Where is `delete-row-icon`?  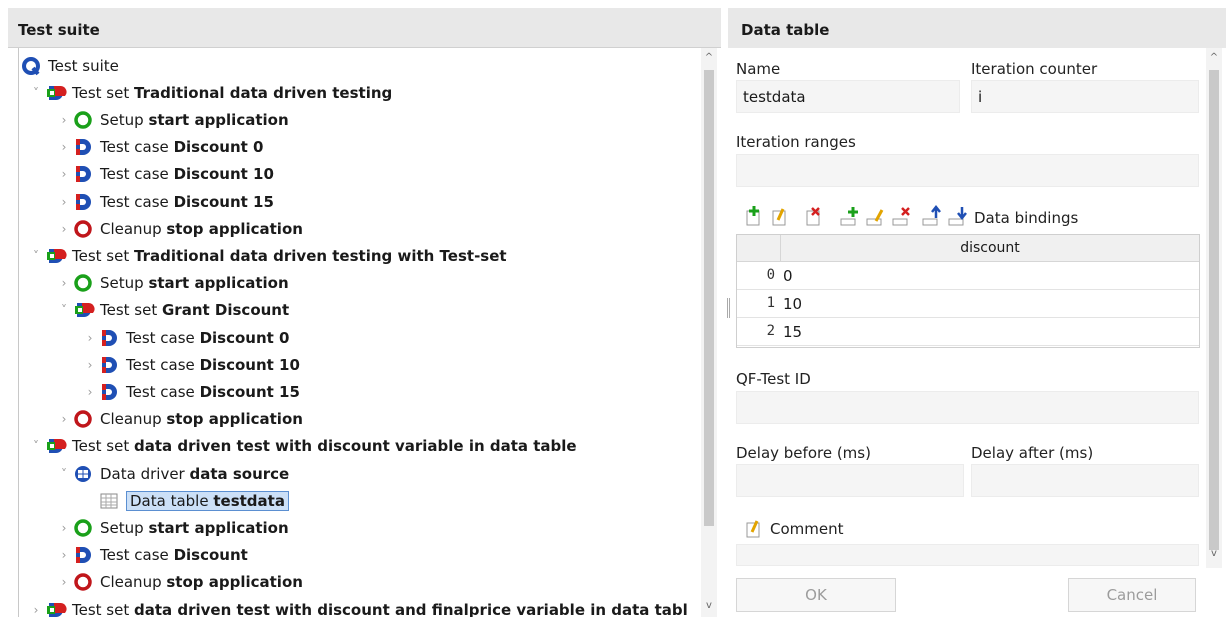 delete-row-icon is located at coordinates (814, 215).